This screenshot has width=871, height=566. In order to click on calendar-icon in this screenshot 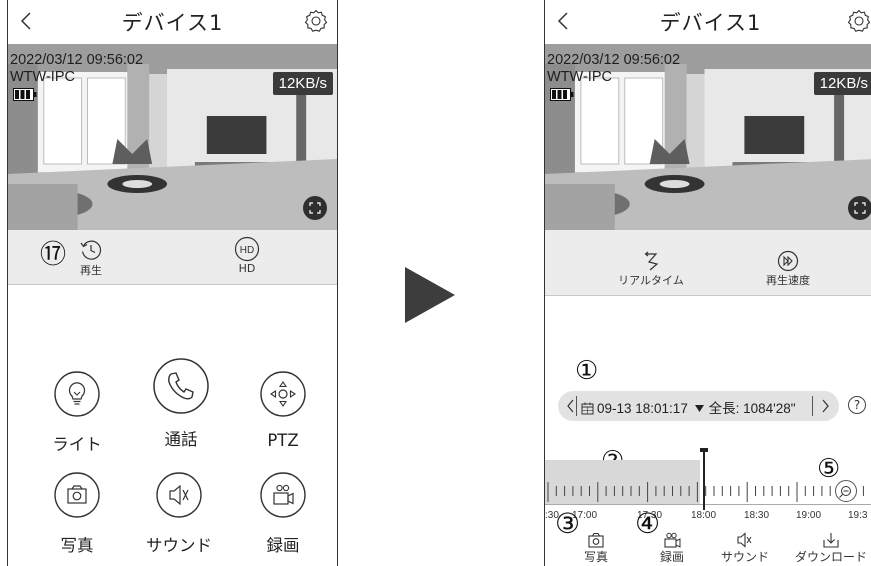, I will do `click(587, 408)`.